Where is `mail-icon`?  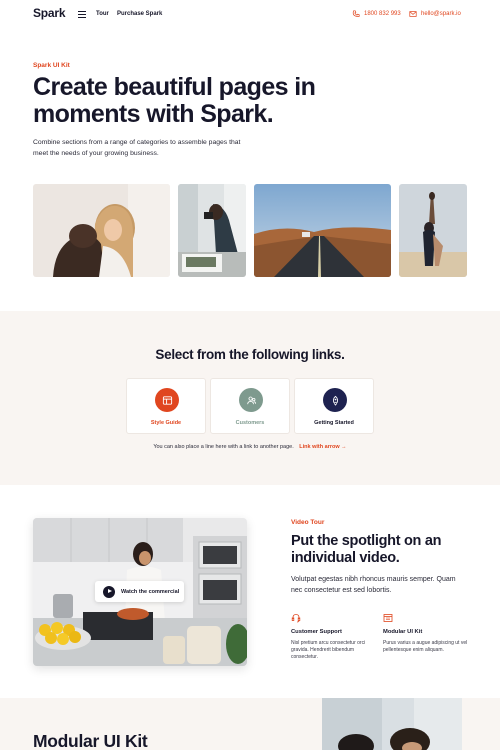 mail-icon is located at coordinates (413, 14).